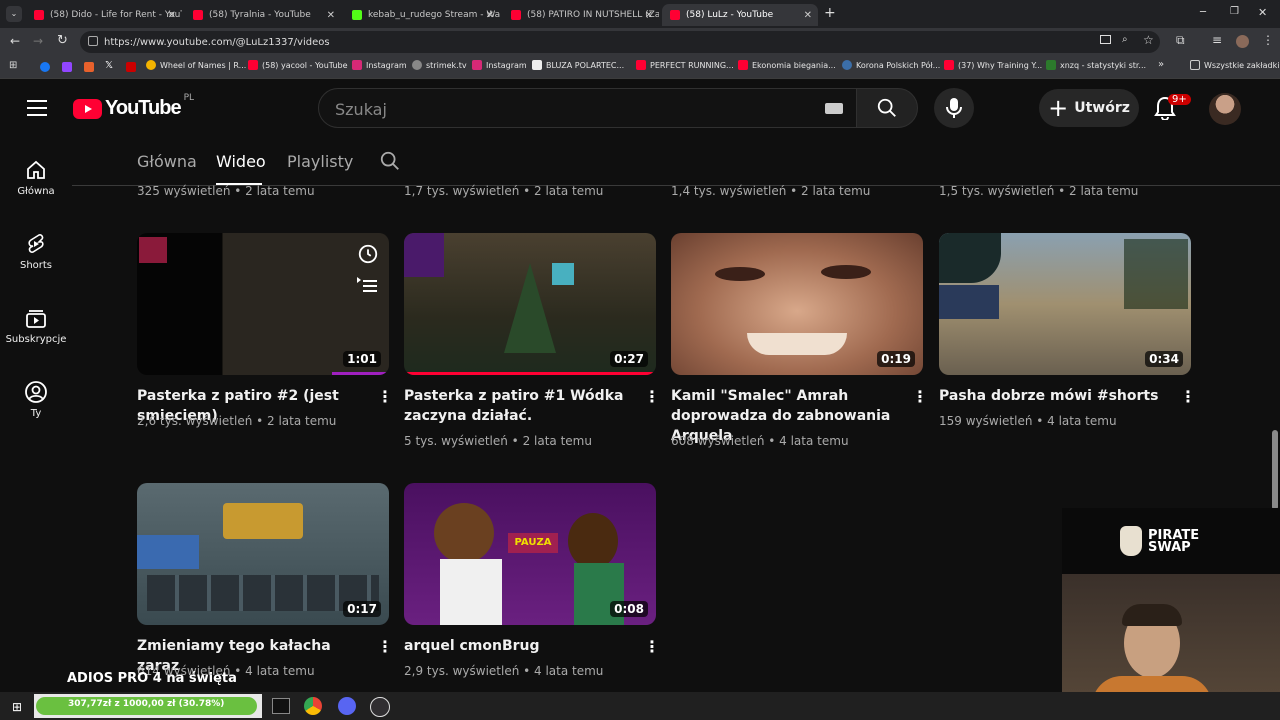 This screenshot has height=720, width=1280. I want to click on youtube-favicon-icon, so click(641, 65).